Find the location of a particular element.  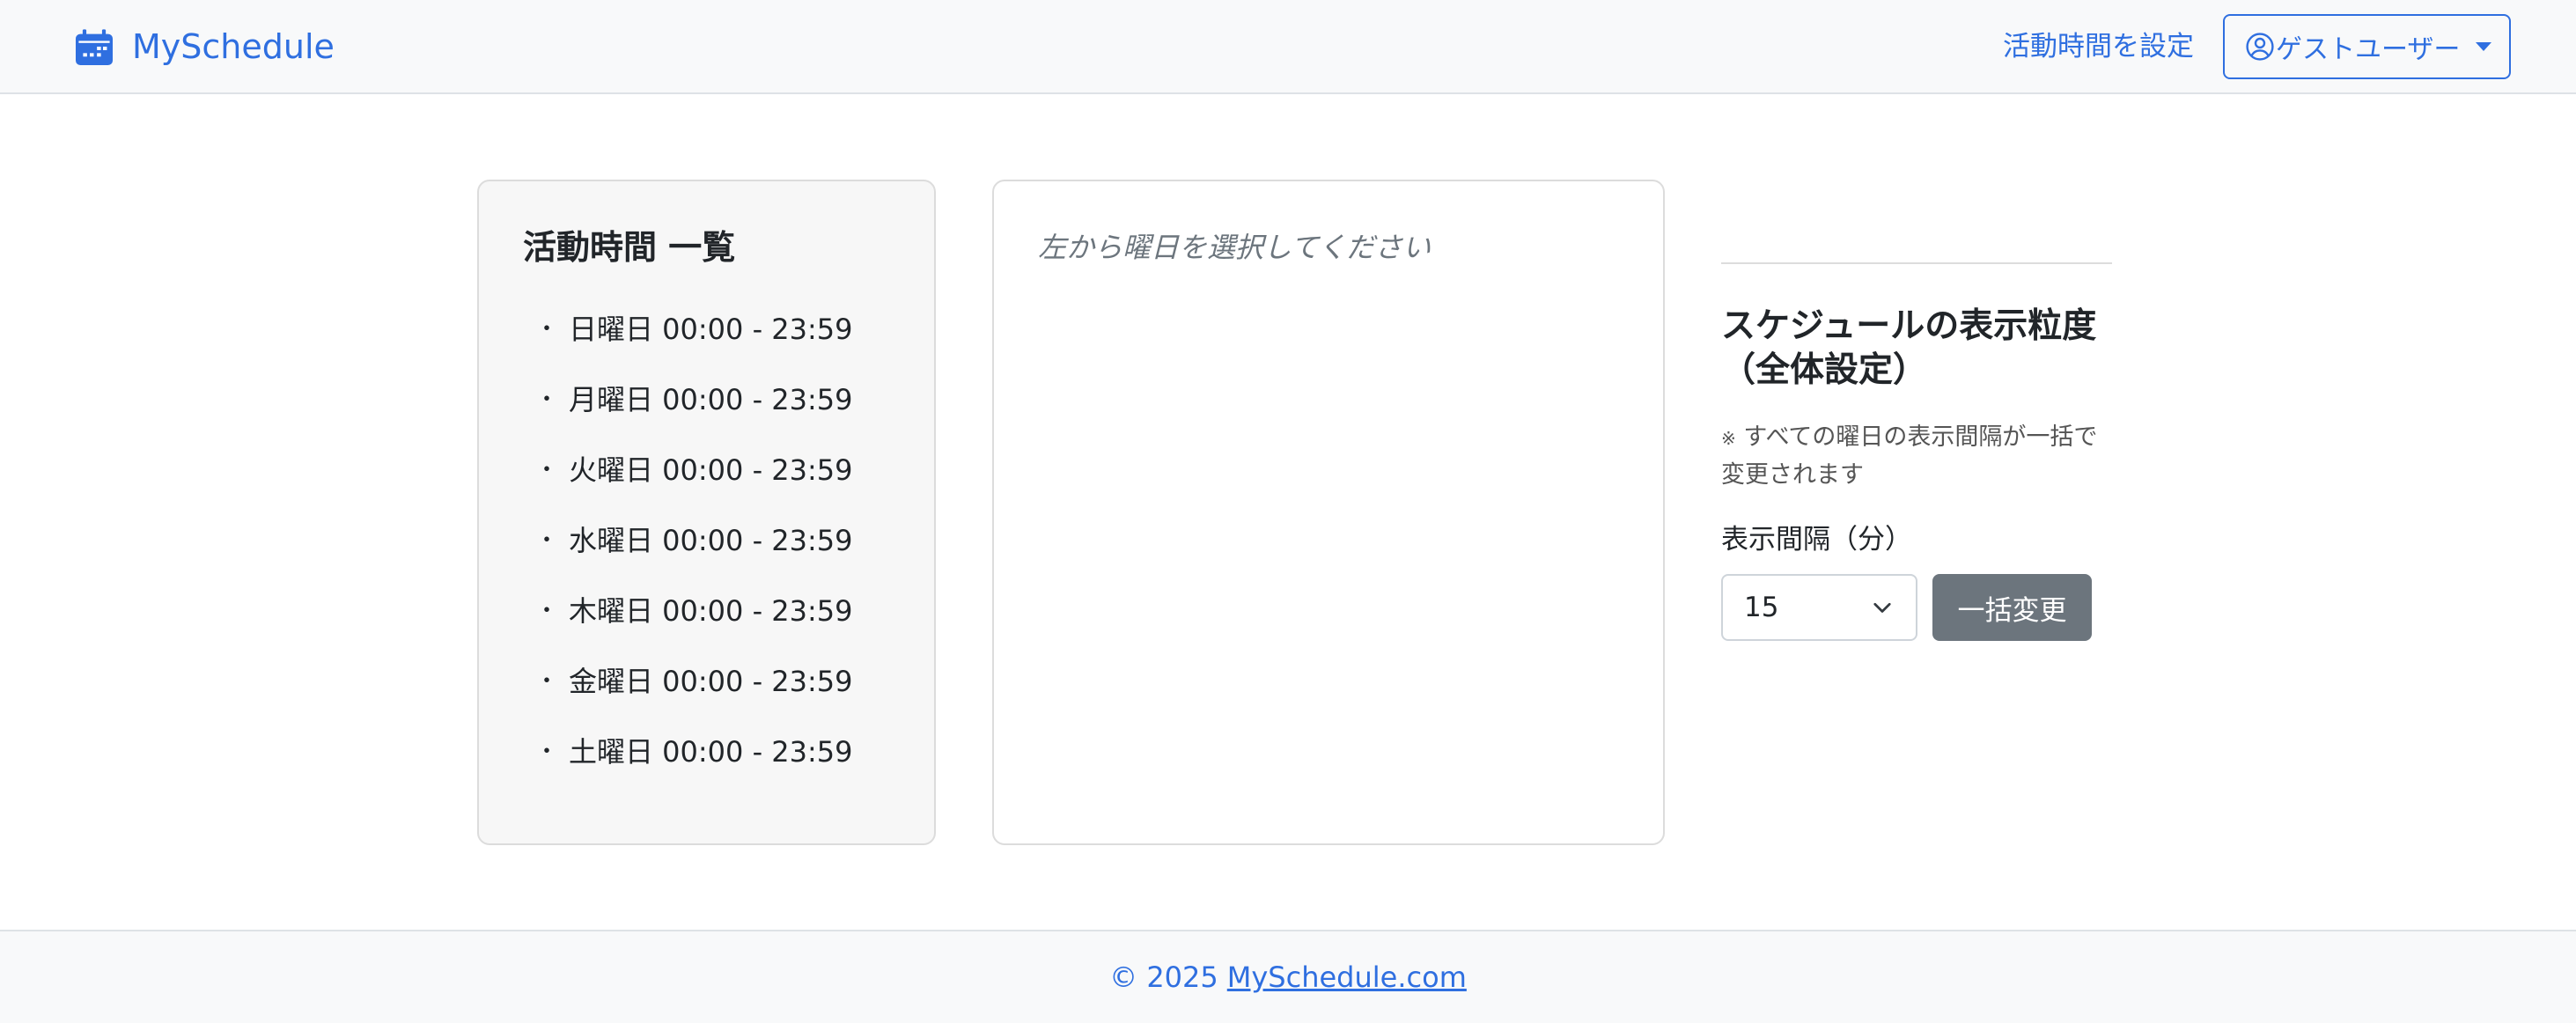

footer: © 2025 MySchedule.com is located at coordinates (1288, 976).